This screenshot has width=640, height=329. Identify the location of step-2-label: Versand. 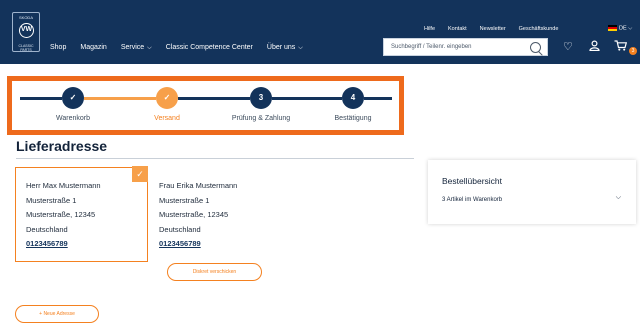
(167, 118).